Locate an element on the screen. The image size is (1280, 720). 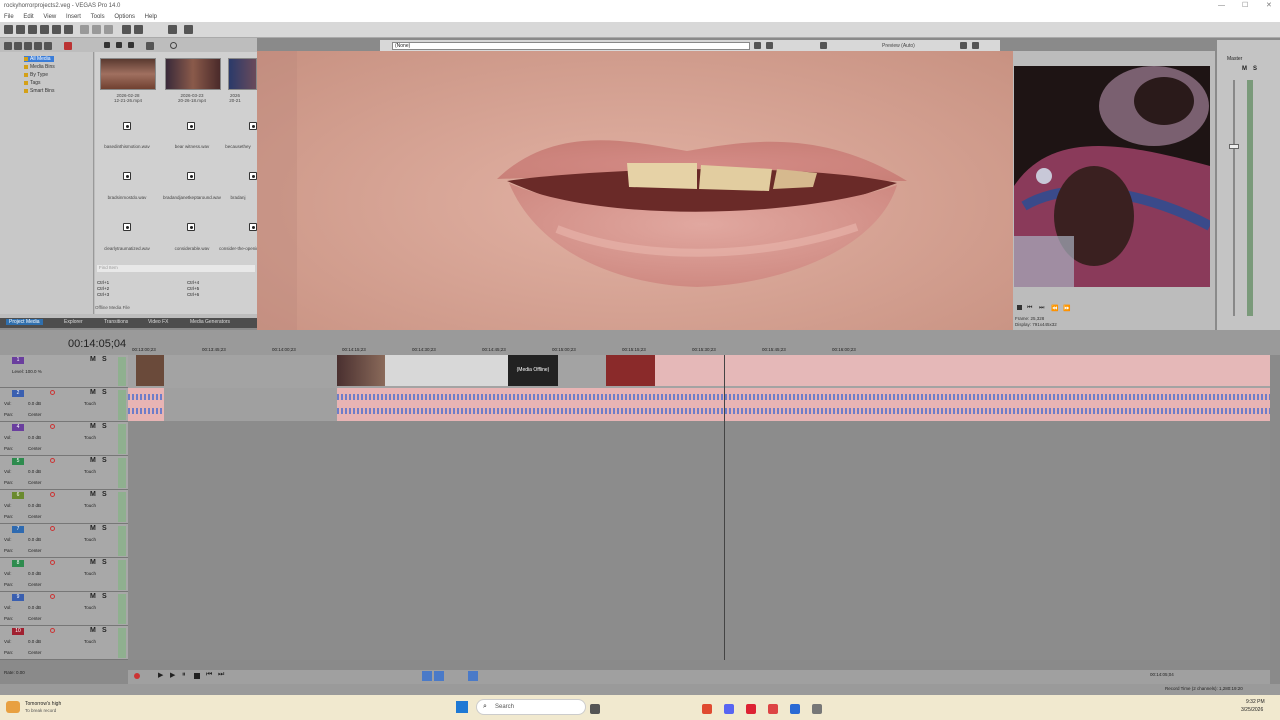
play-from-start-icon: ▶ is located at coordinates (160, 675).